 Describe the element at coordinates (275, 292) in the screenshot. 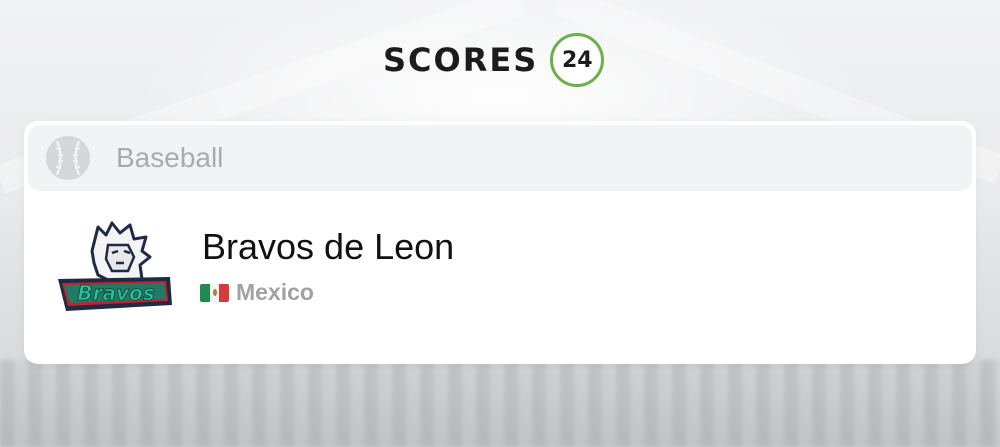

I see `country-name: Mexico` at that location.